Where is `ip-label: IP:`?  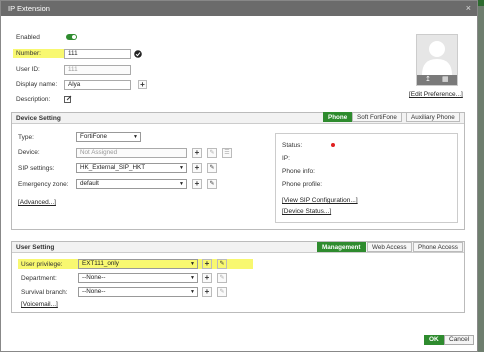 ip-label: IP: is located at coordinates (286, 158).